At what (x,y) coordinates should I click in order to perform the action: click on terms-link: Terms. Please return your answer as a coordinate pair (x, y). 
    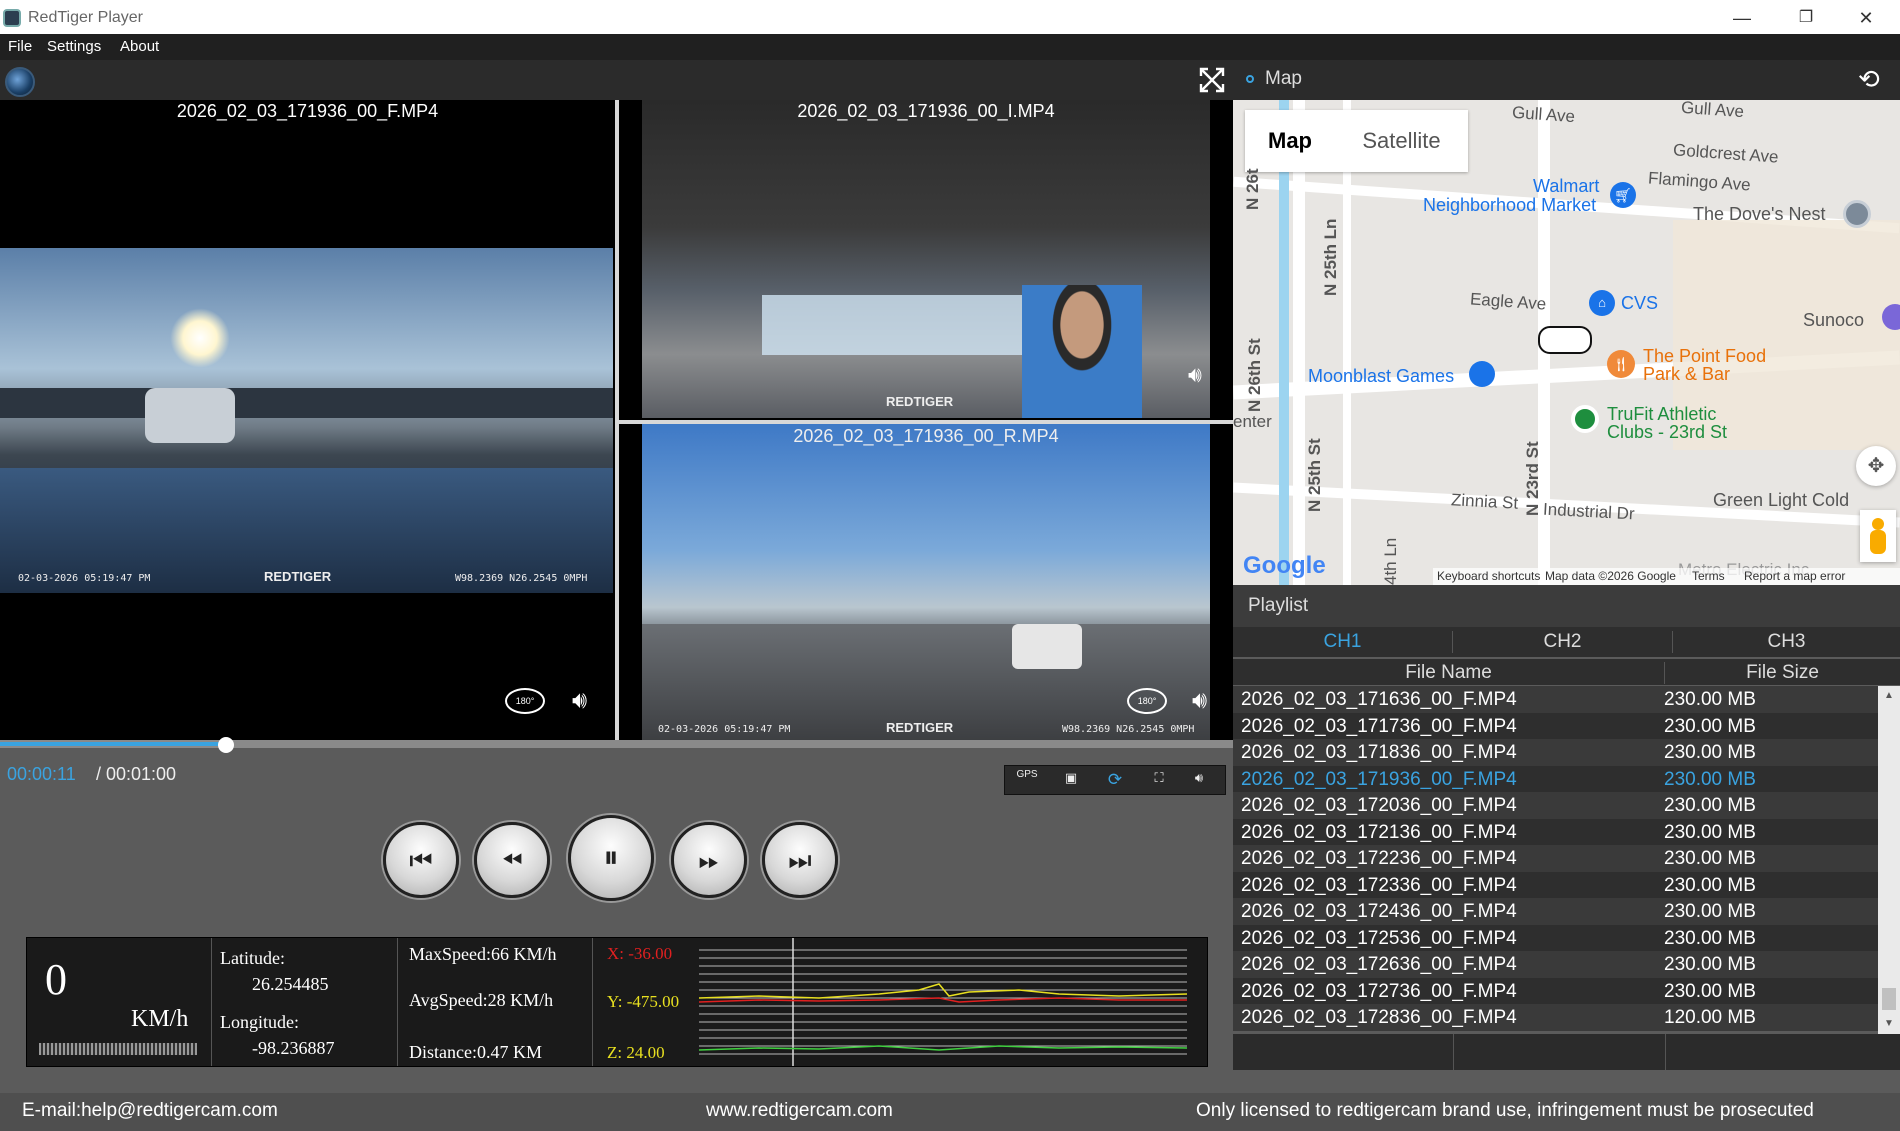
    Looking at the image, I should click on (1708, 576).